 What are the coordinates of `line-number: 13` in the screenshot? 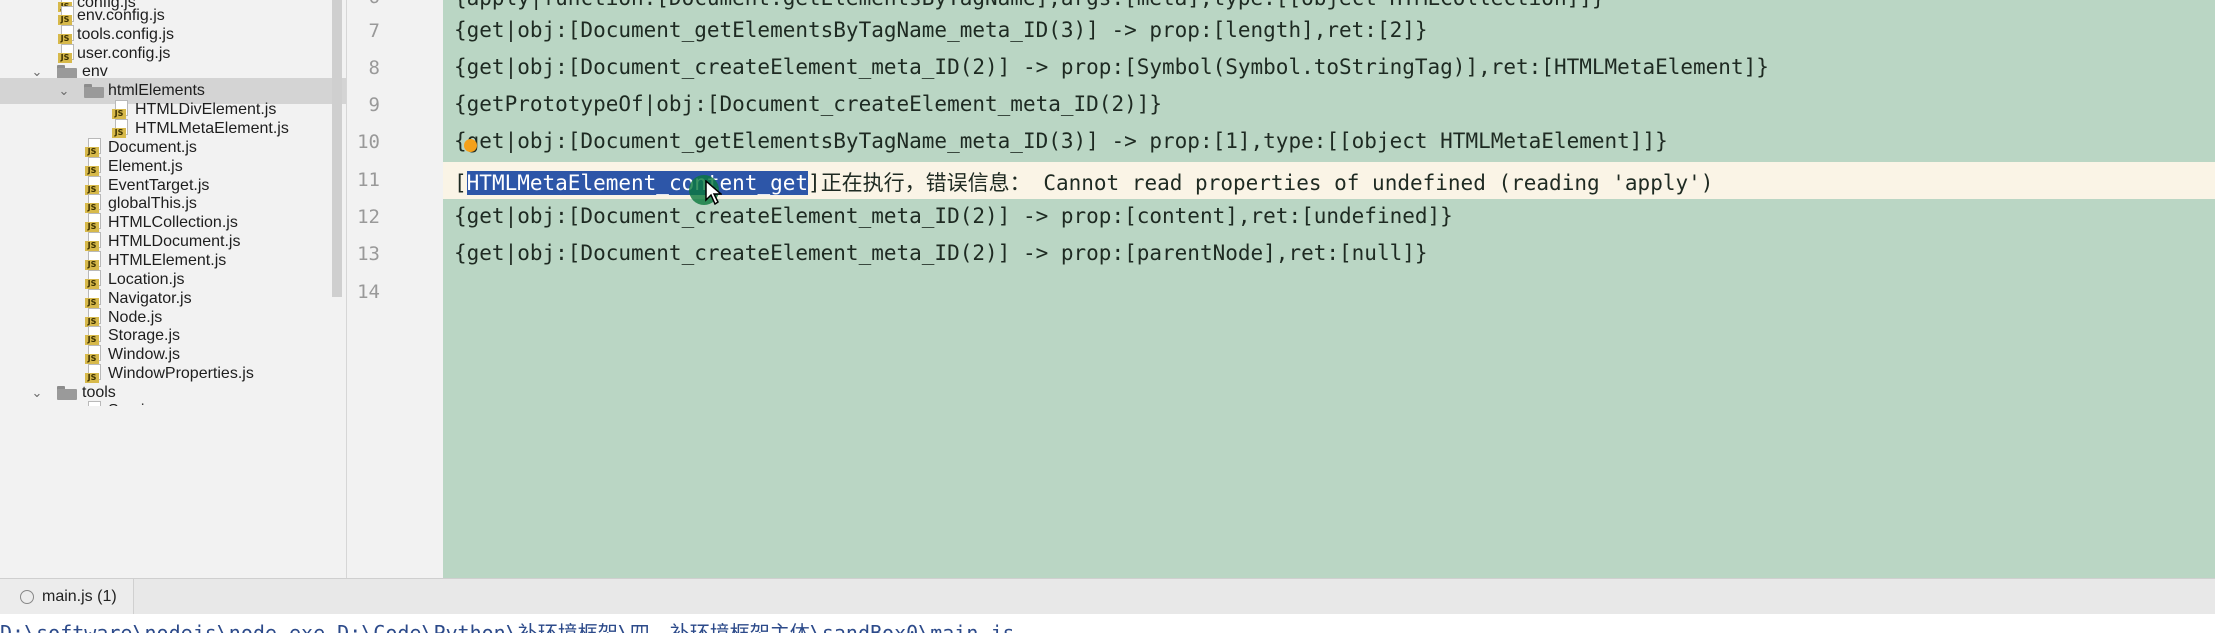 It's located at (368, 254).